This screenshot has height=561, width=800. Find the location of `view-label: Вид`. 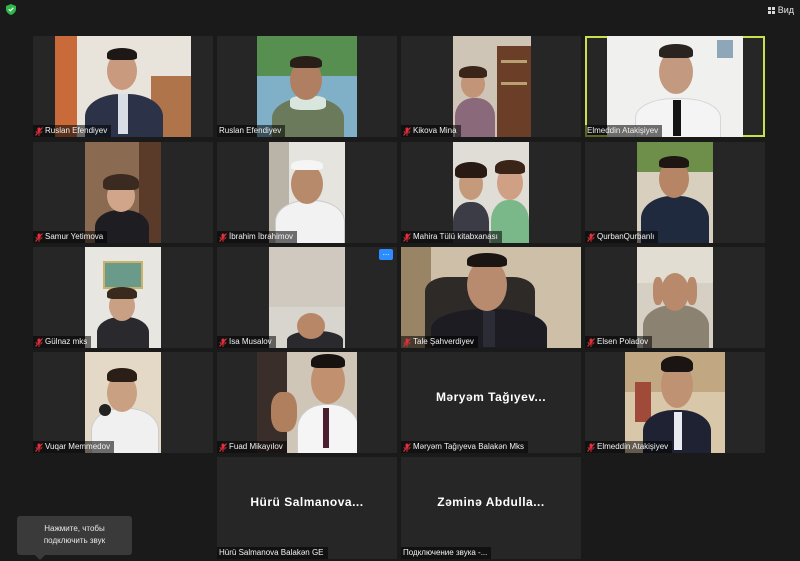

view-label: Вид is located at coordinates (785, 10).